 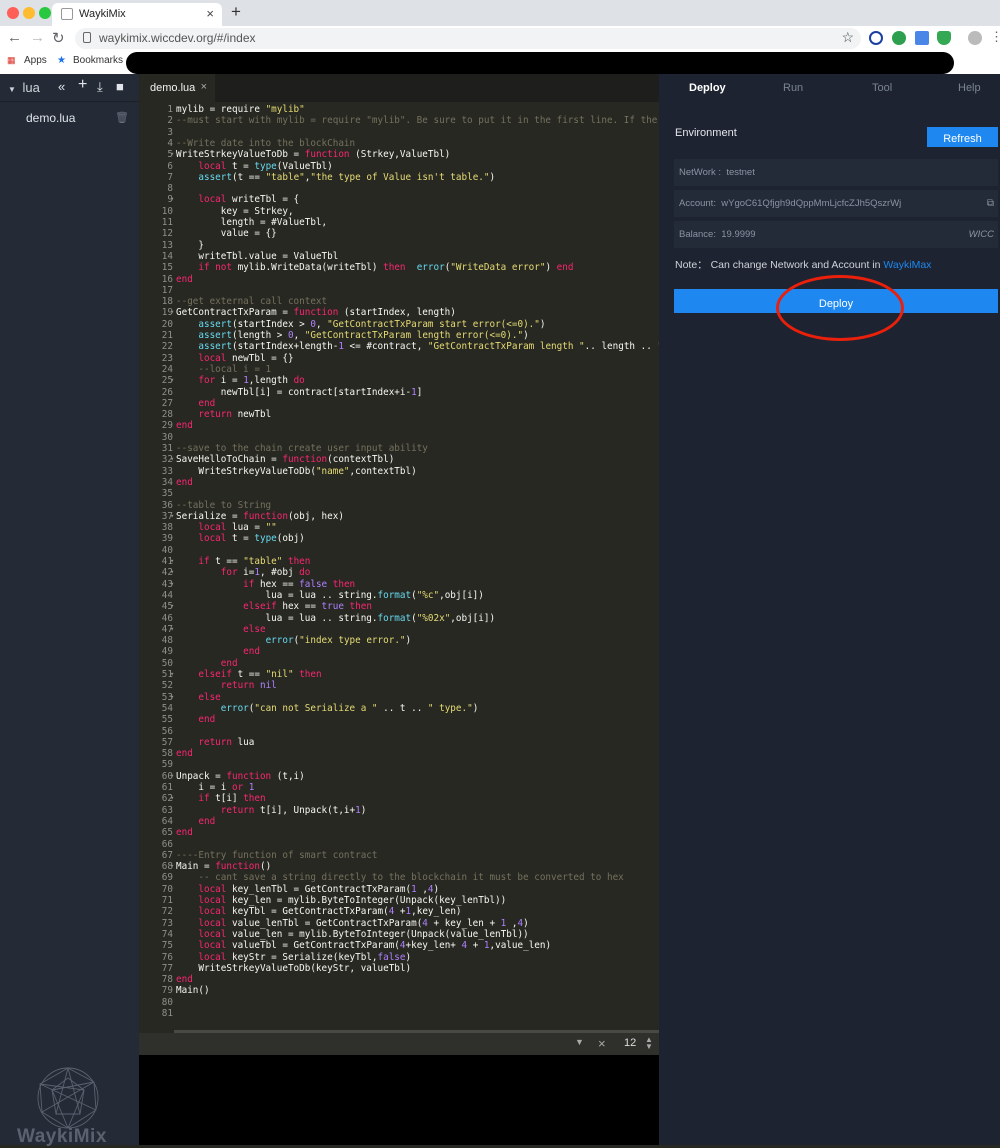 I want to click on refresh-button: Refresh, so click(x=962, y=137).